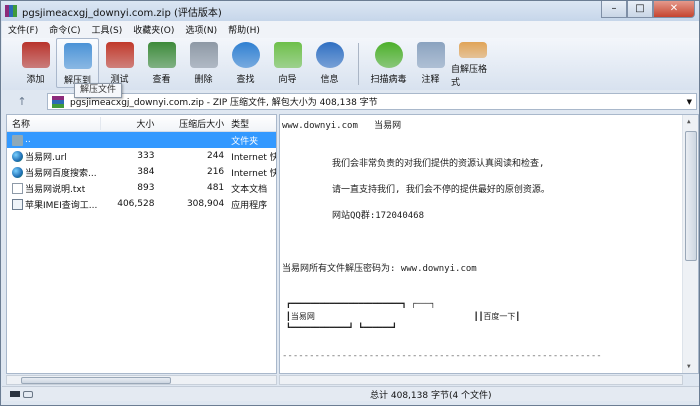 The image size is (700, 406). Describe the element at coordinates (430, 80) in the screenshot. I see `toolbar-label: 注释` at that location.